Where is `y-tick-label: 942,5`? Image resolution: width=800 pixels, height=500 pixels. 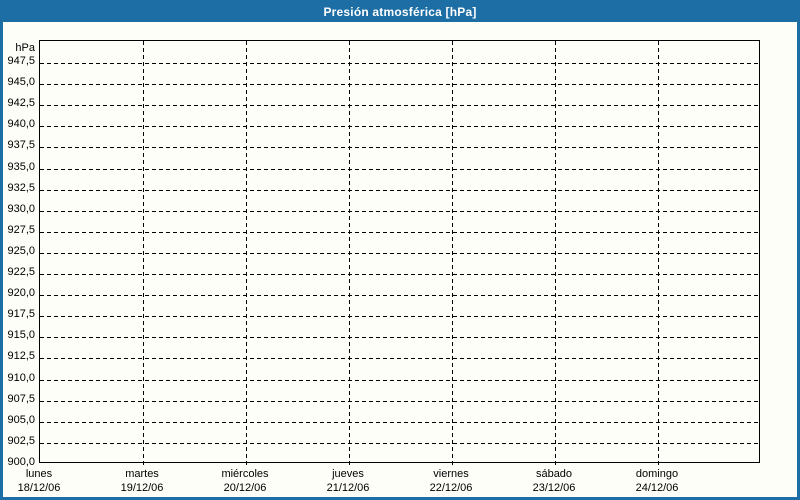
y-tick-label: 942,5 is located at coordinates (21, 103).